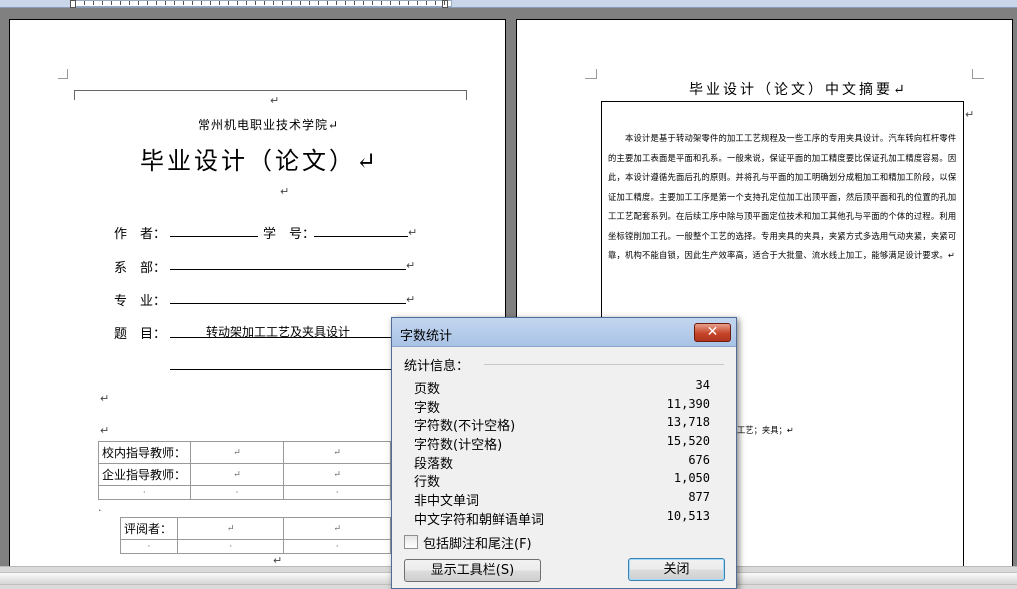 This screenshot has height=589, width=1017. I want to click on author-label: 作 者：, so click(140, 234).